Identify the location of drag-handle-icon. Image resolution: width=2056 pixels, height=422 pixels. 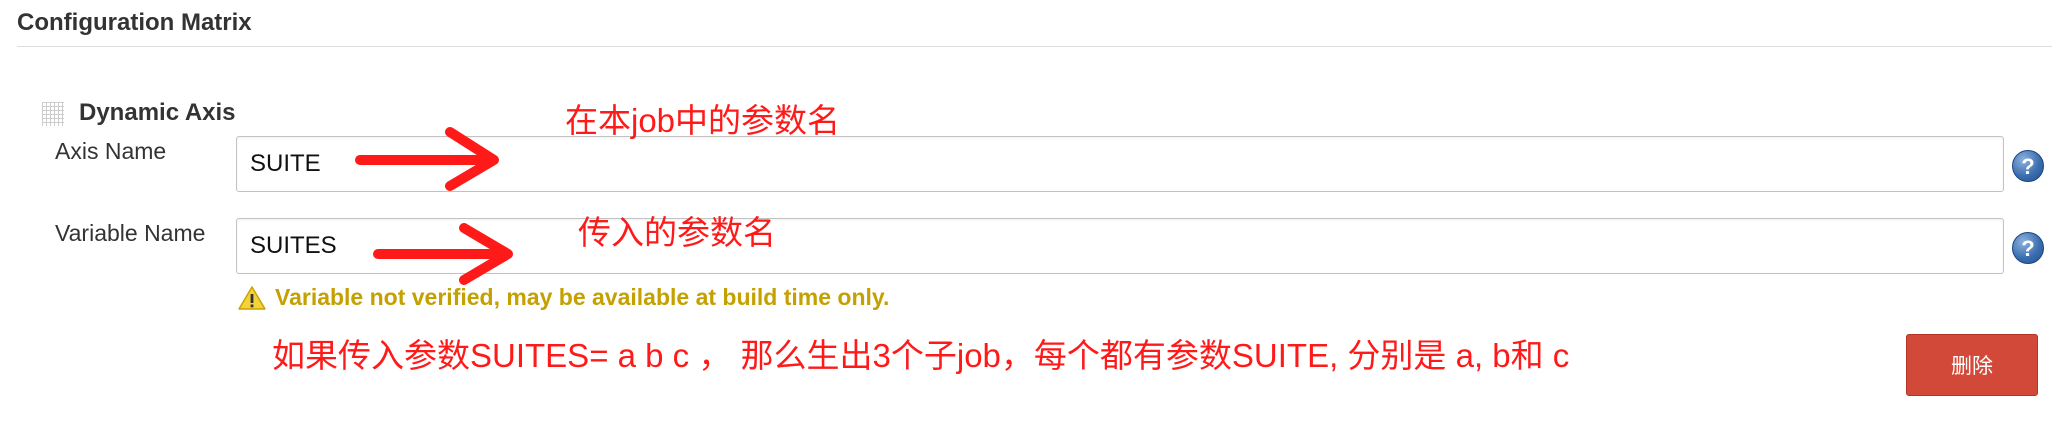
(53, 114).